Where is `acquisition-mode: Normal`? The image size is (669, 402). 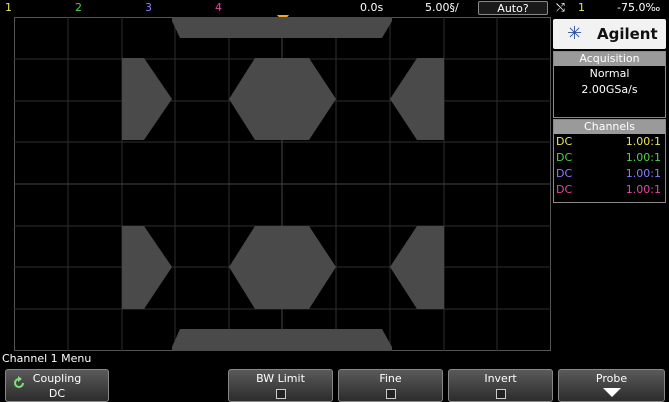
acquisition-mode: Normal is located at coordinates (609, 73).